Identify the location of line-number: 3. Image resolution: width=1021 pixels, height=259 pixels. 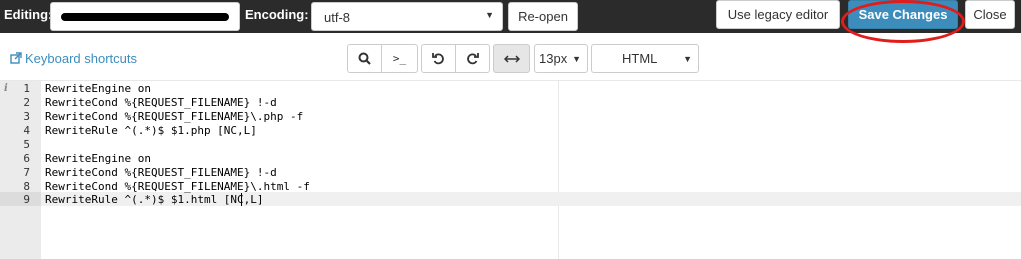
(26, 116).